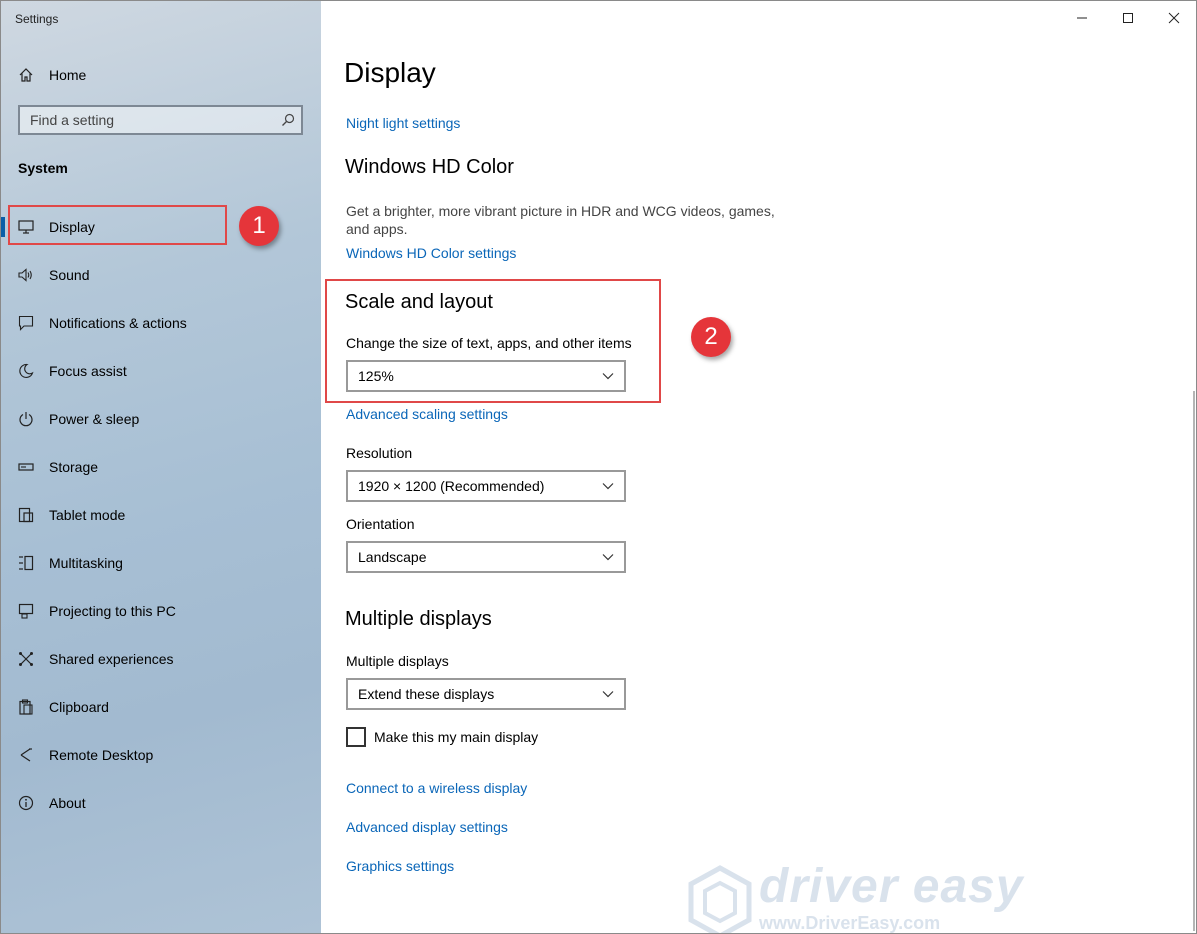 The width and height of the screenshot is (1197, 934). I want to click on step-badge-2: 2, so click(711, 337).